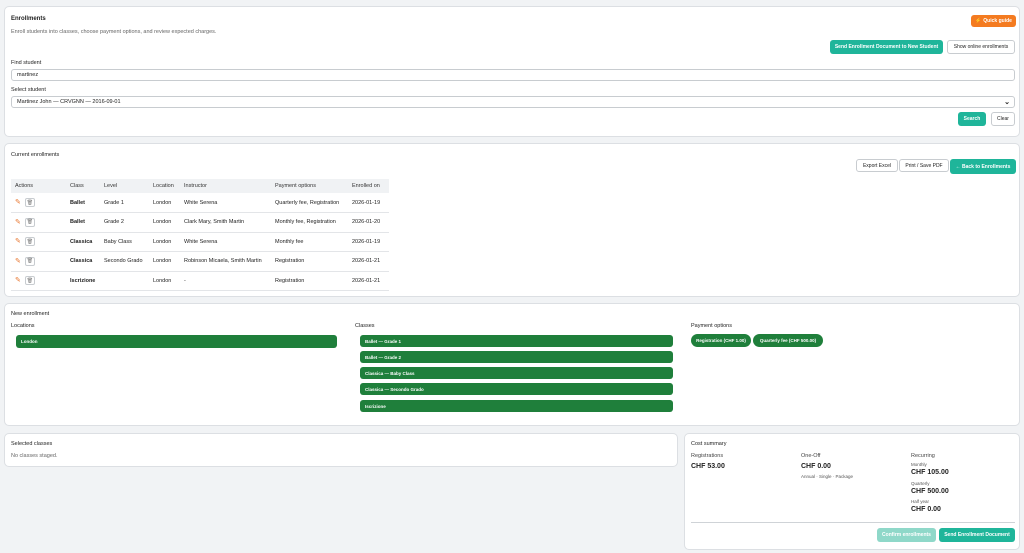 Image resolution: width=1024 pixels, height=553 pixels. Describe the element at coordinates (164, 186) in the screenshot. I see `col-location: Location` at that location.